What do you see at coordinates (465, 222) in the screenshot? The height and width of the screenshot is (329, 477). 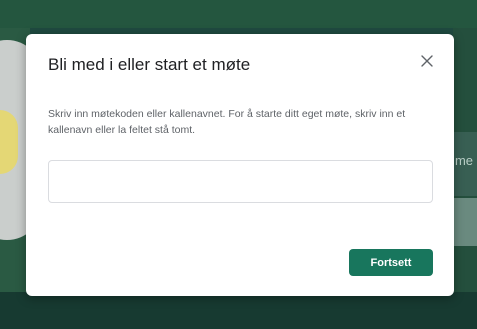 I see `background-right-block` at bounding box center [465, 222].